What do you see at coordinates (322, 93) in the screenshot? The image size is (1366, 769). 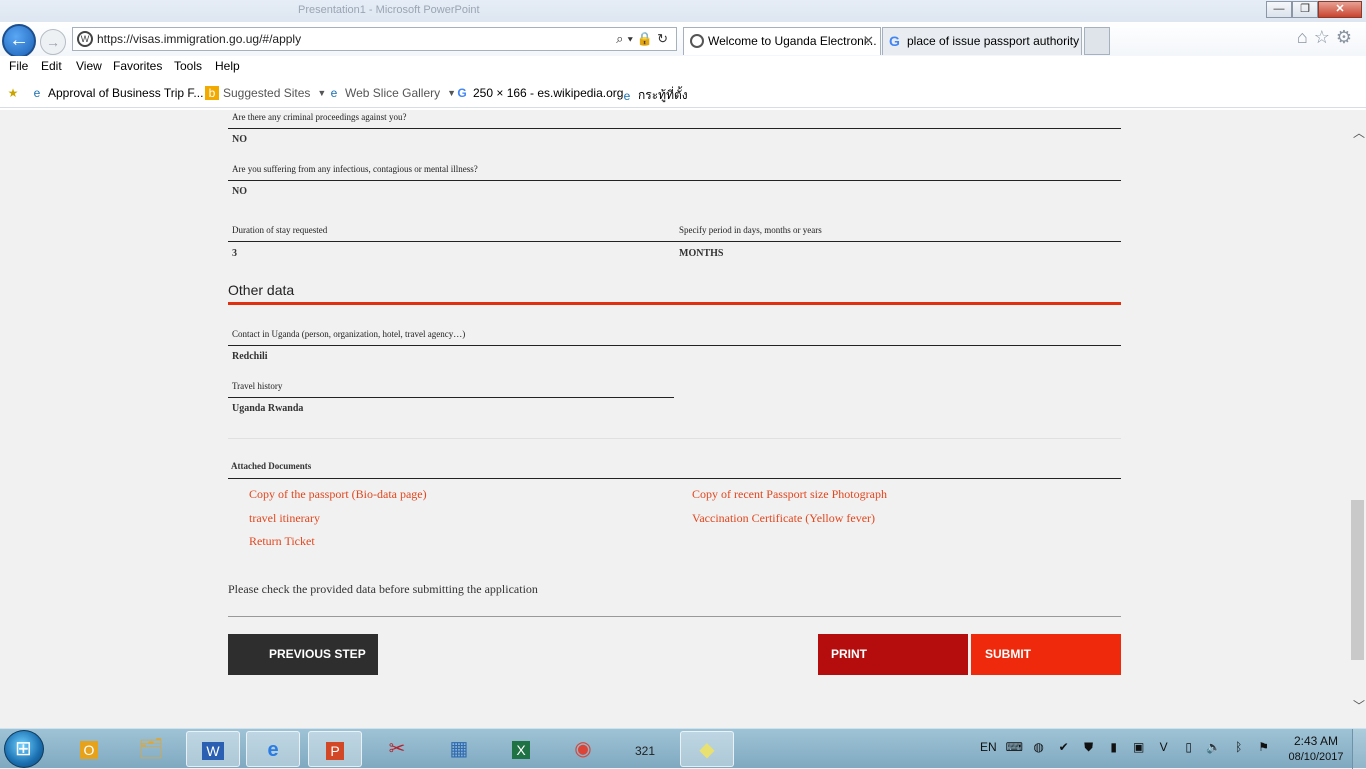 I see `chevron-down-icon: ▼` at bounding box center [322, 93].